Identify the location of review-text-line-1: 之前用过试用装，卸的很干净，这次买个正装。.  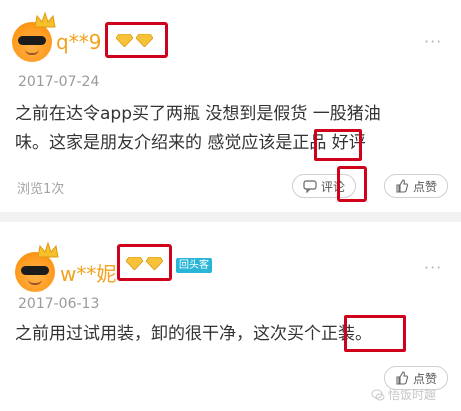
(193, 334).